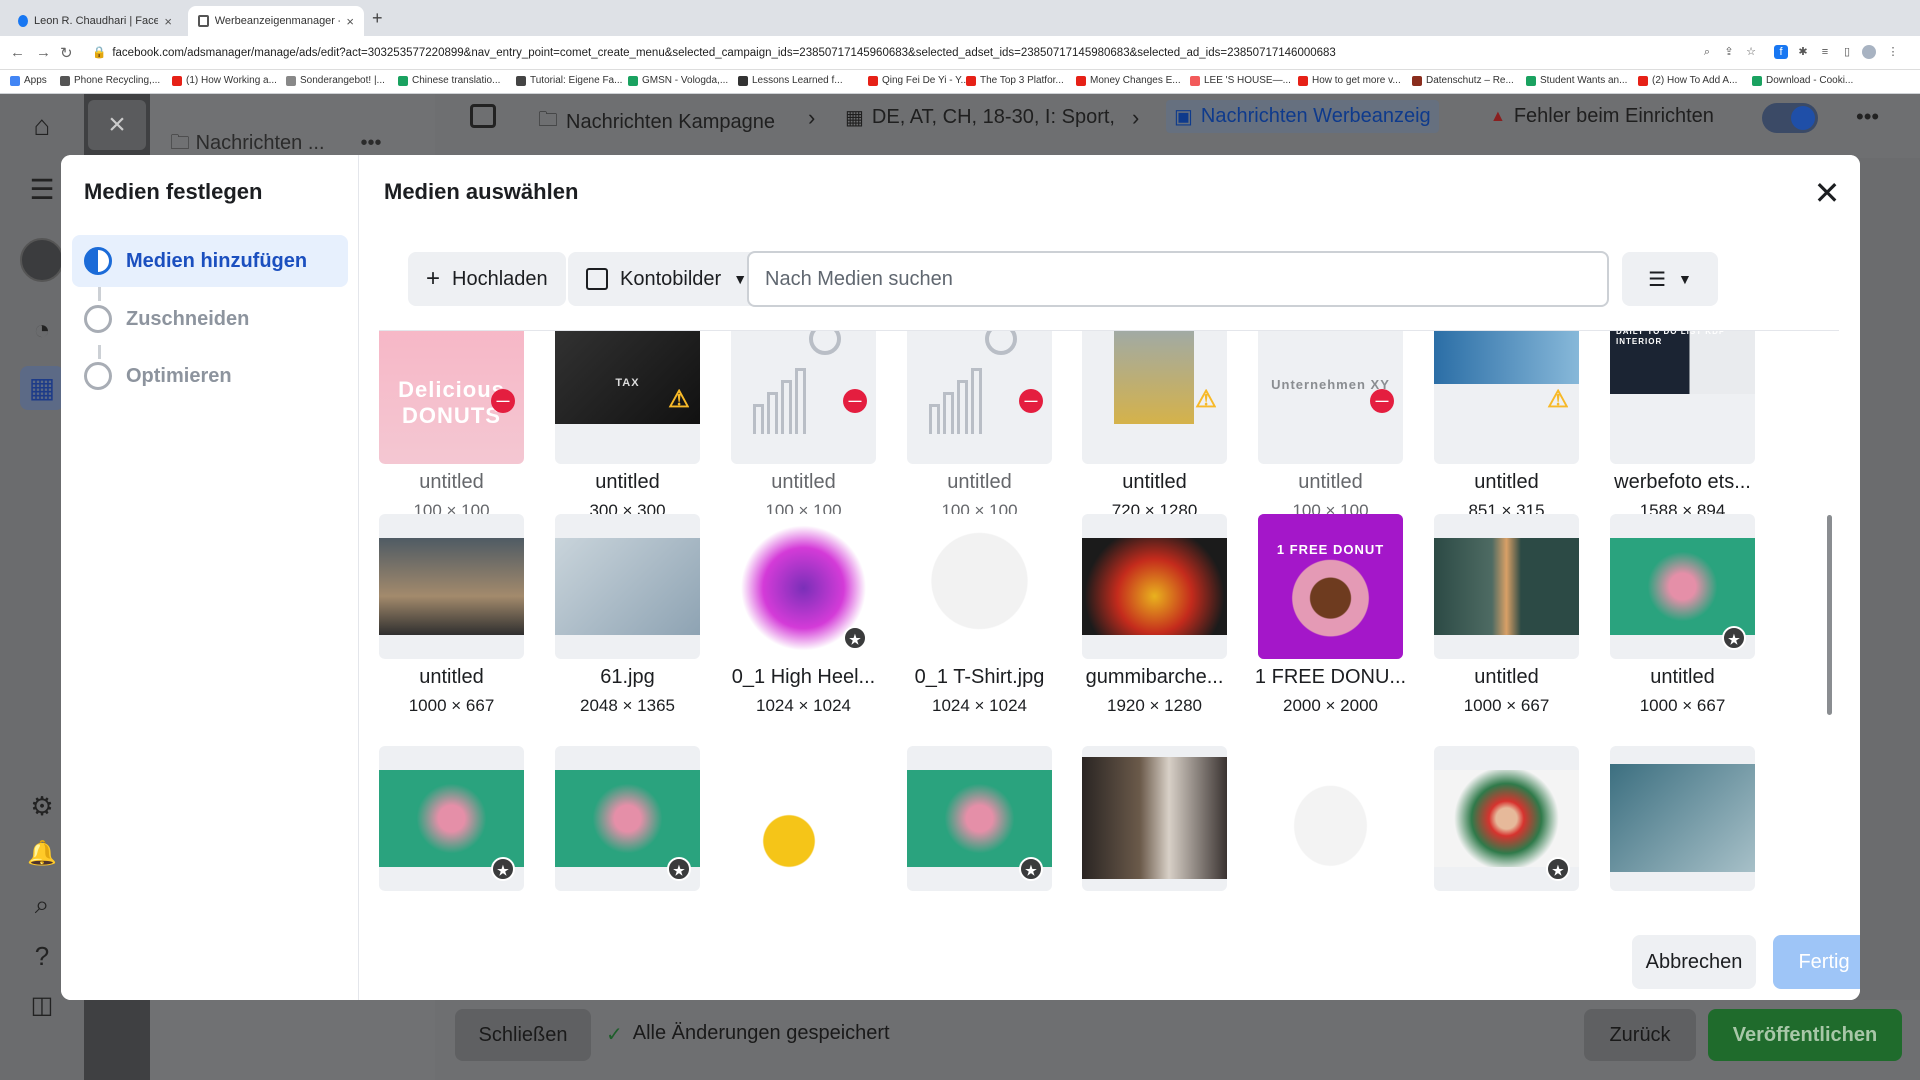  What do you see at coordinates (523, 1035) in the screenshot?
I see `close-button: Schließen` at bounding box center [523, 1035].